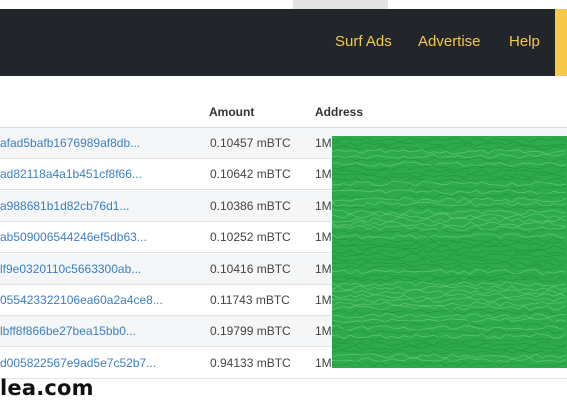  I want to click on browser-top-strip, so click(283, 4).